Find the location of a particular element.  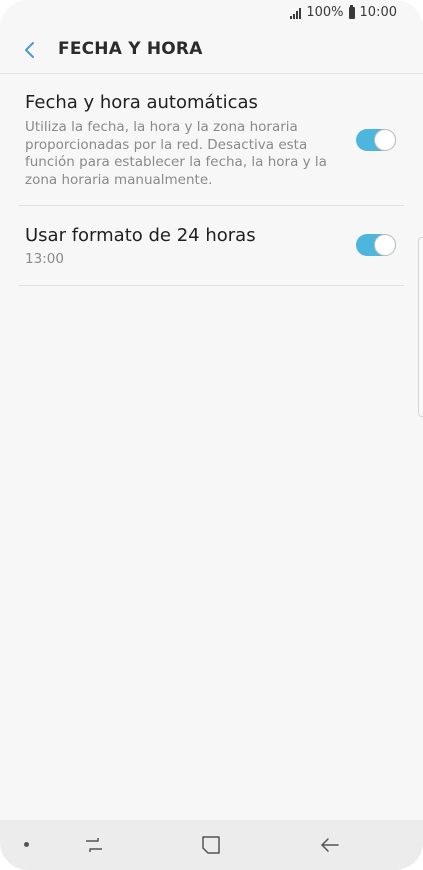

home-icon is located at coordinates (211, 845).